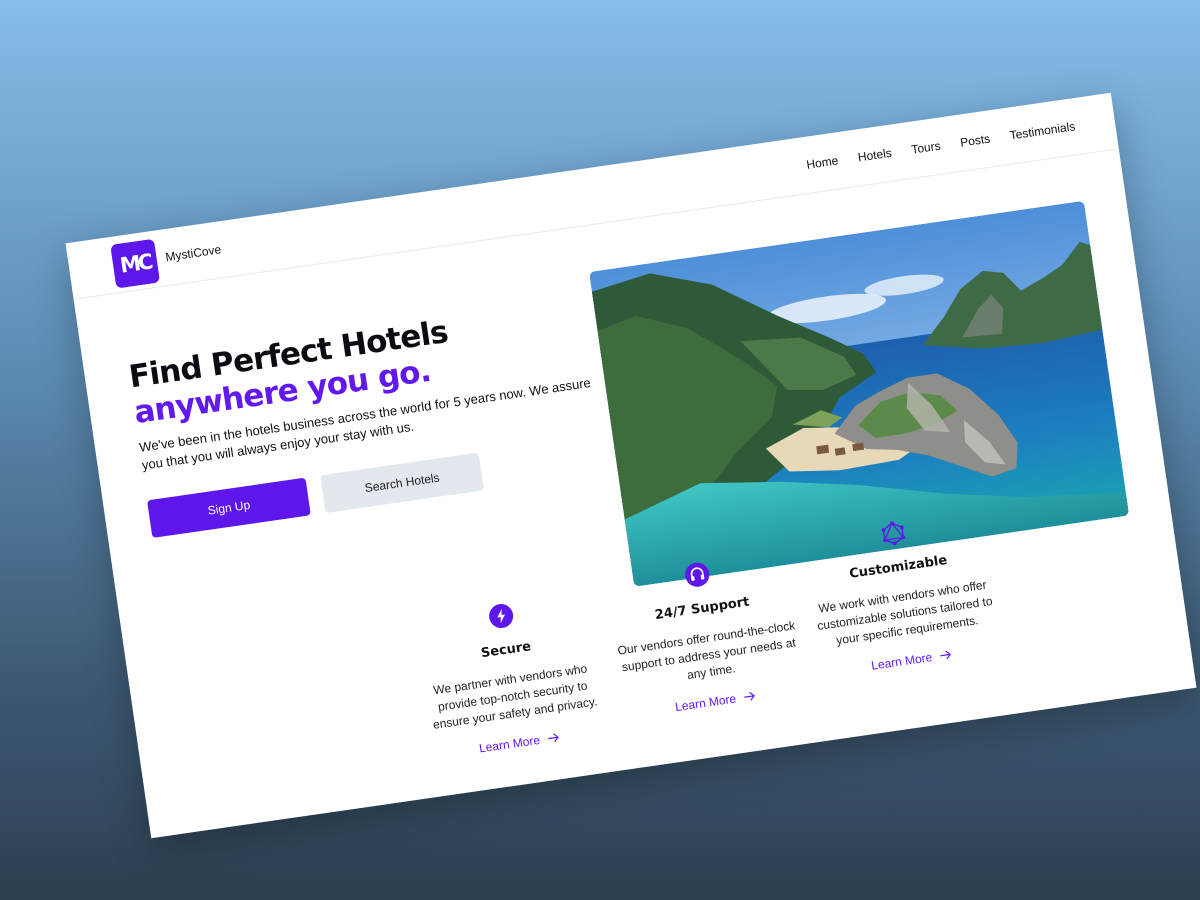 The image size is (1200, 900). I want to click on brand-logo: MC, so click(135, 263).